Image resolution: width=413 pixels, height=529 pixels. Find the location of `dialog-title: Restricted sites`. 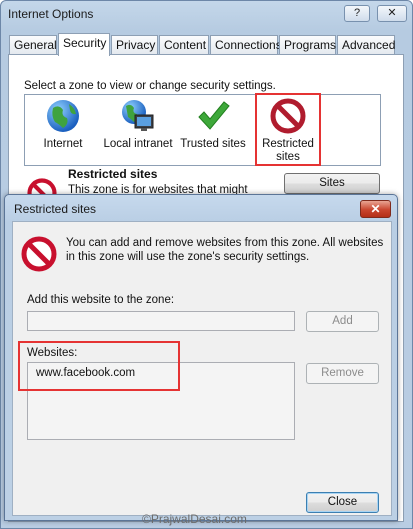

dialog-title: Restricted sites is located at coordinates (55, 209).